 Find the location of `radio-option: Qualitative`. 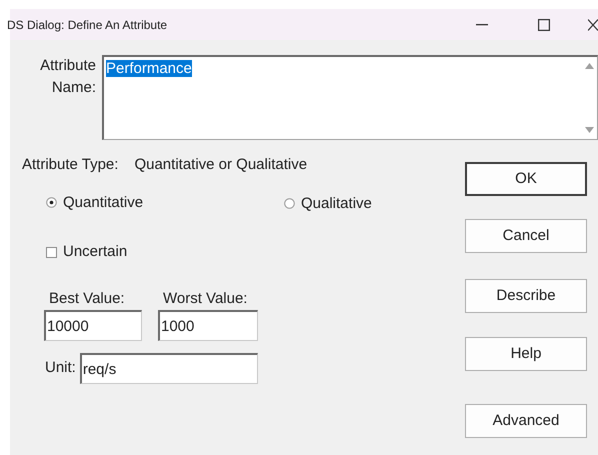

radio-option: Qualitative is located at coordinates (328, 203).